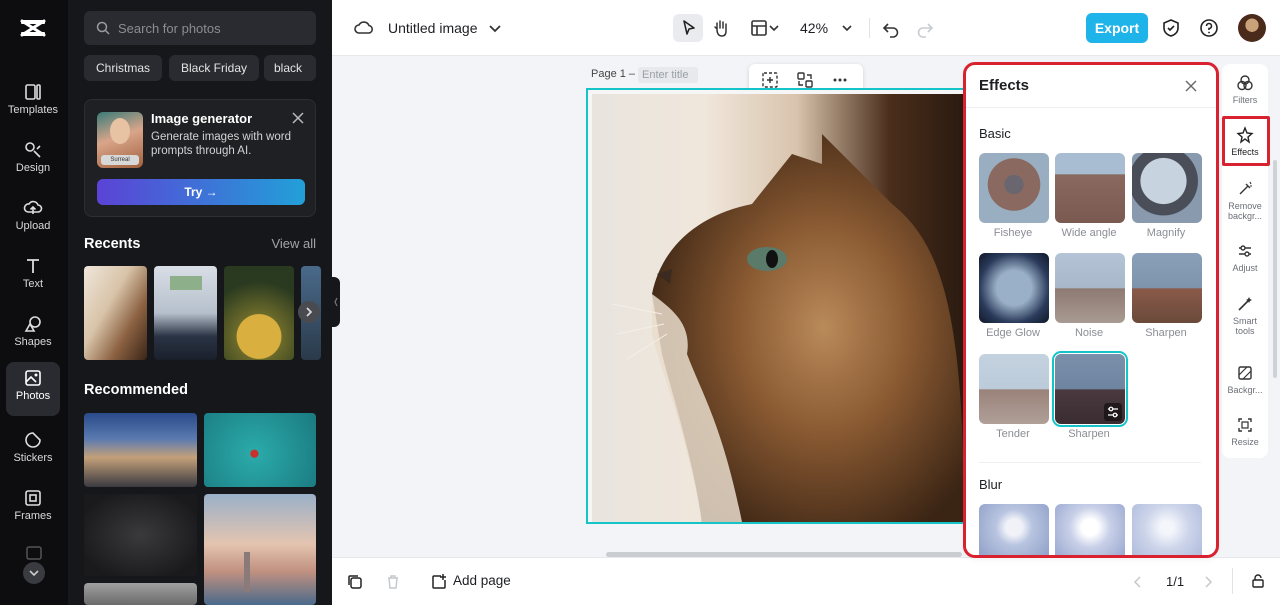 The image size is (1280, 605). I want to click on effect-wide-angle, so click(1090, 188).